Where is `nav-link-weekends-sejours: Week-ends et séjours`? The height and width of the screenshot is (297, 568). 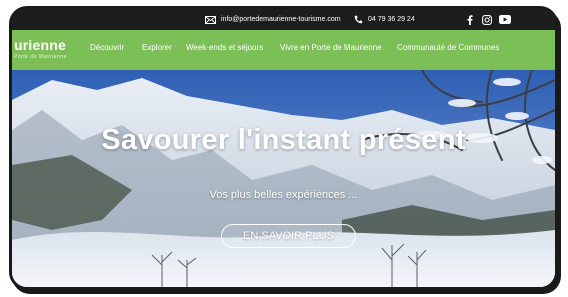
nav-link-weekends-sejours: Week-ends et séjours is located at coordinates (224, 47).